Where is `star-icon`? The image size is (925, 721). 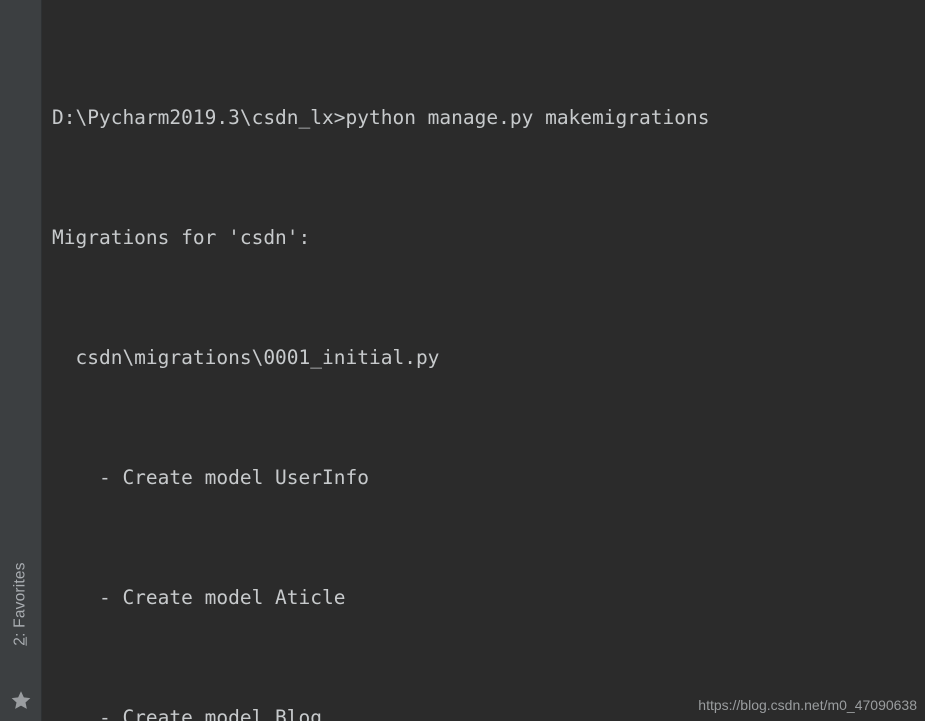
star-icon is located at coordinates (21, 700).